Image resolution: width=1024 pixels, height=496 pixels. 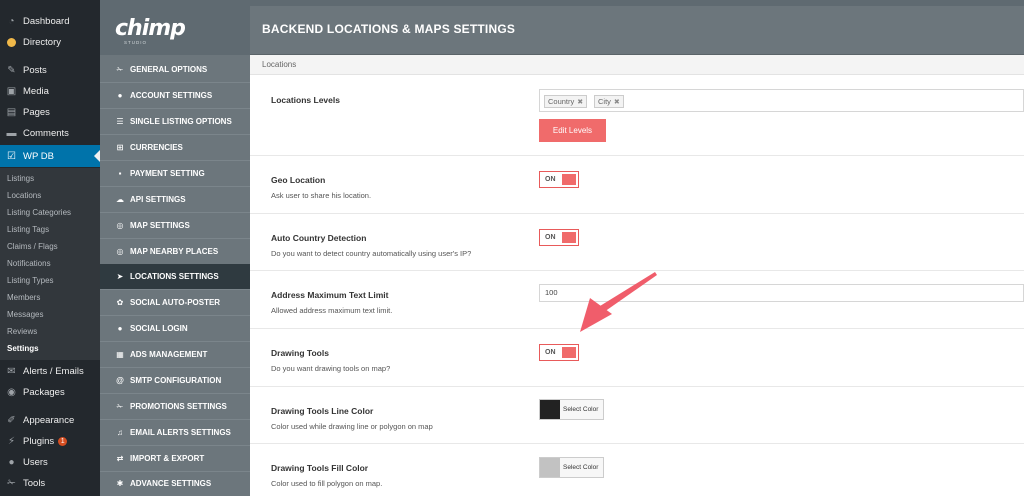 What do you see at coordinates (50, 441) in the screenshot?
I see `sidebar-item-plugins: ⚡ Plugins 1` at bounding box center [50, 441].